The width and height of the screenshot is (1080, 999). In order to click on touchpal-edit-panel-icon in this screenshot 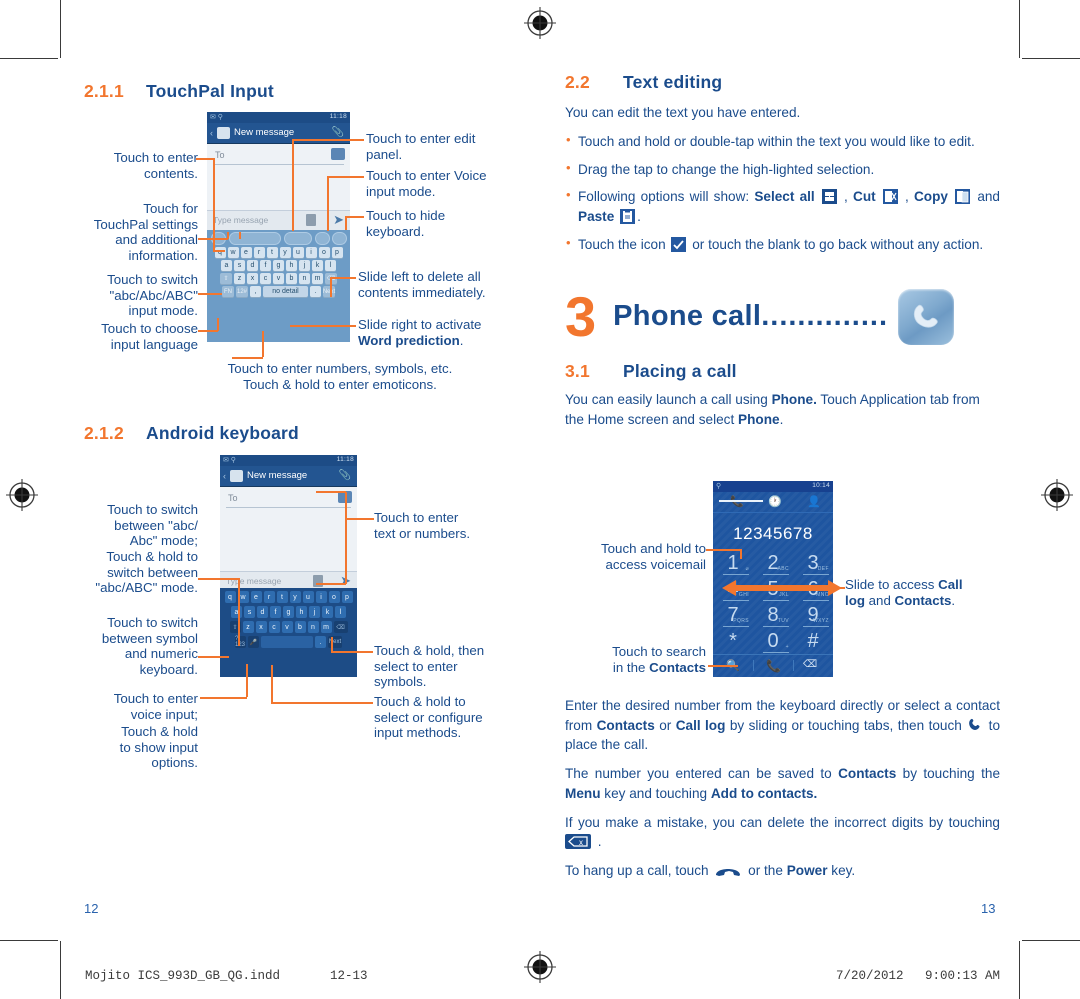, I will do `click(298, 238)`.